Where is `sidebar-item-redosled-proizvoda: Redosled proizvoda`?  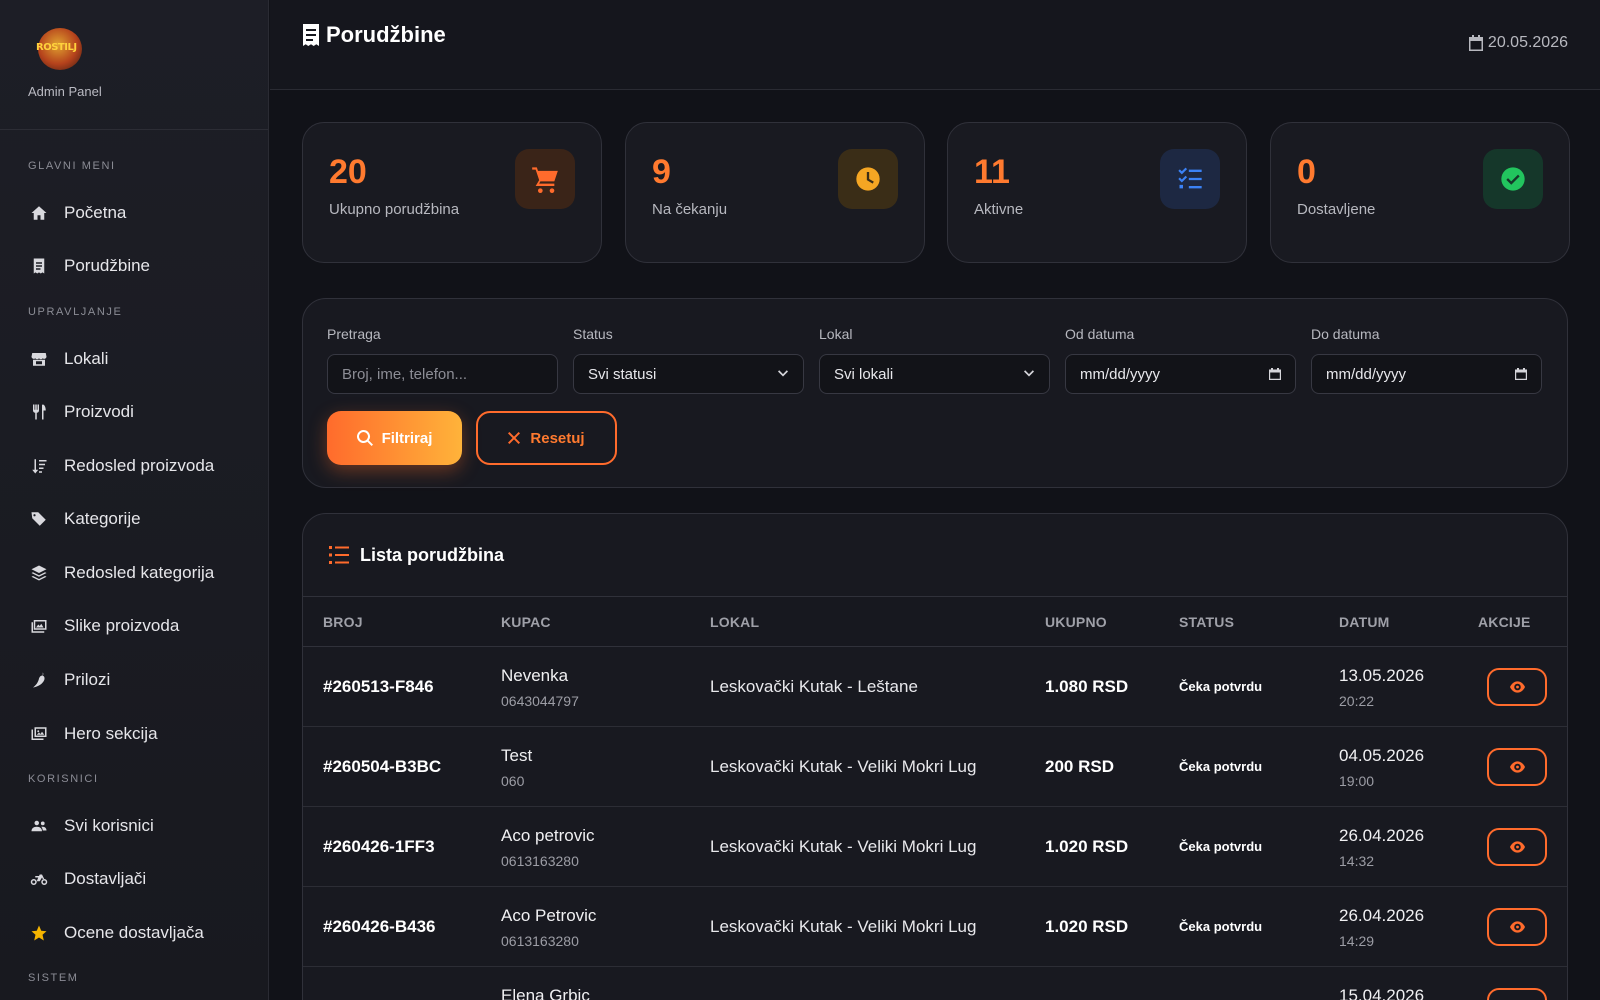
sidebar-item-redosled-proizvoda: Redosled proizvoda is located at coordinates (121, 466).